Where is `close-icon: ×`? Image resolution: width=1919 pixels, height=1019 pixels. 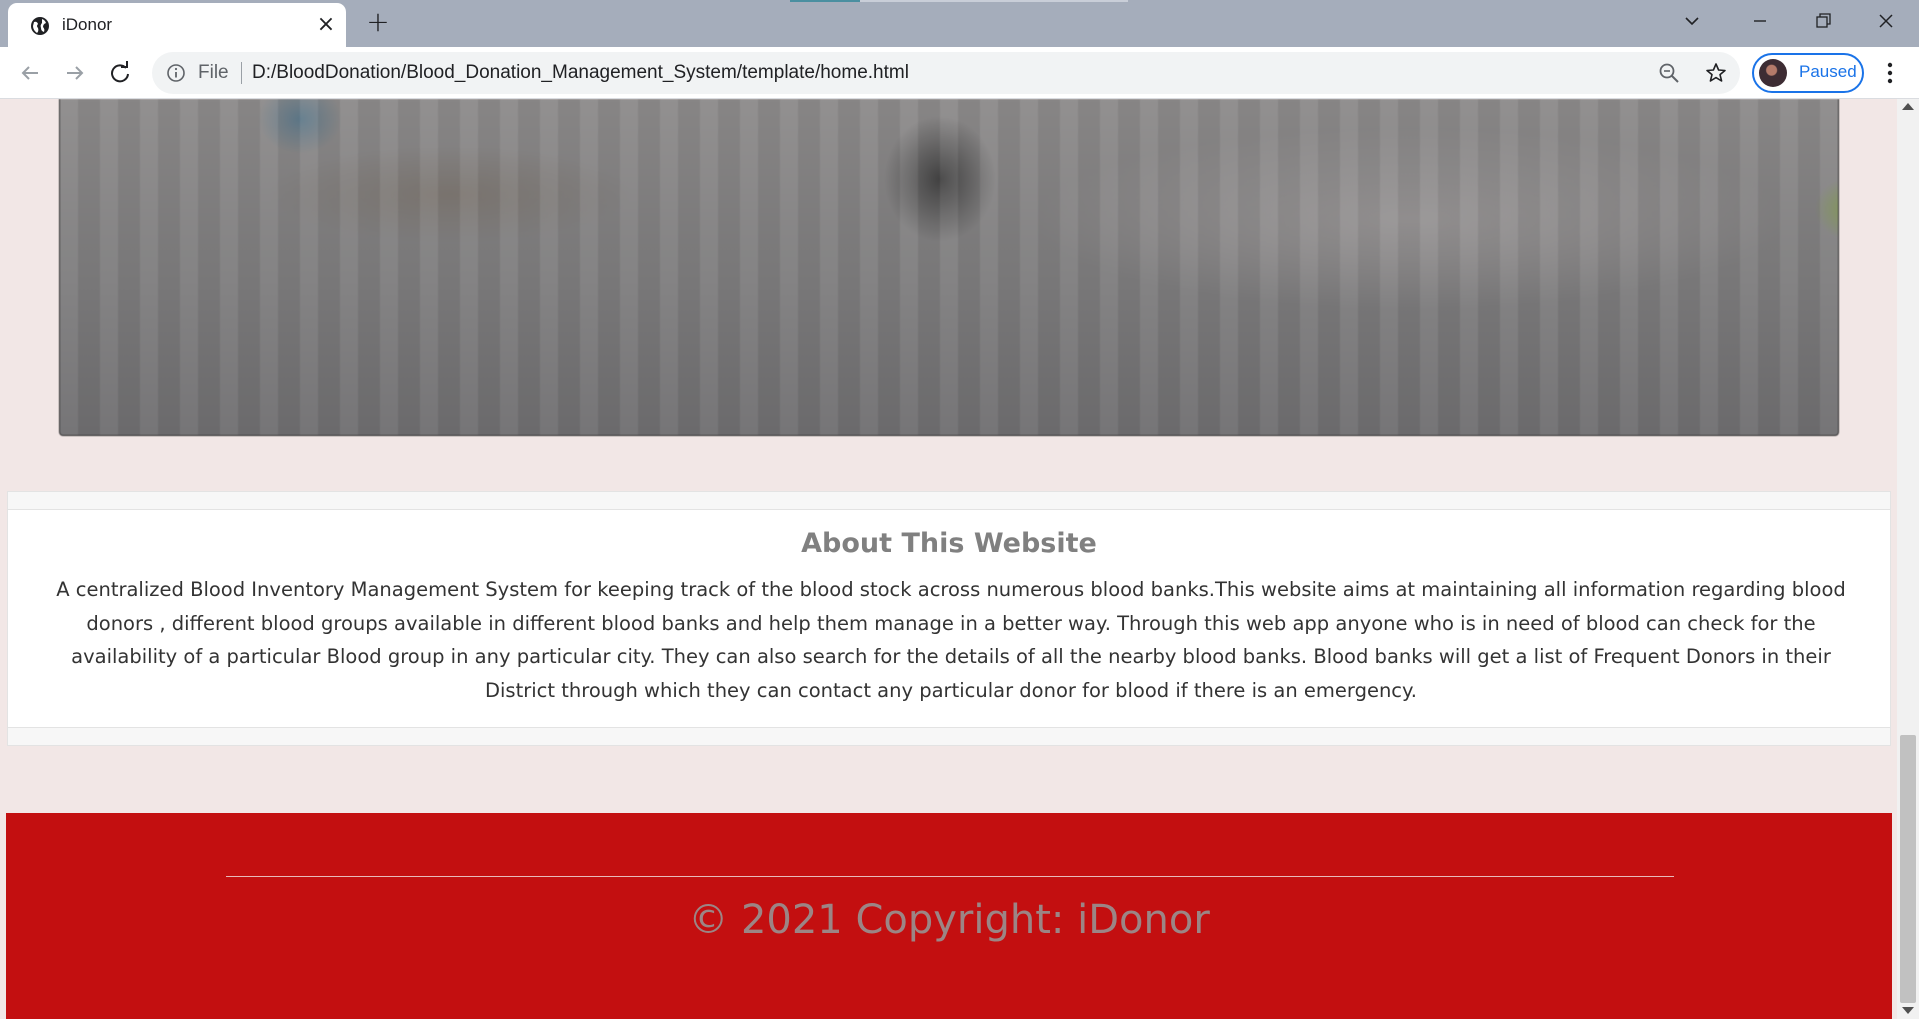 close-icon: × is located at coordinates (326, 25).